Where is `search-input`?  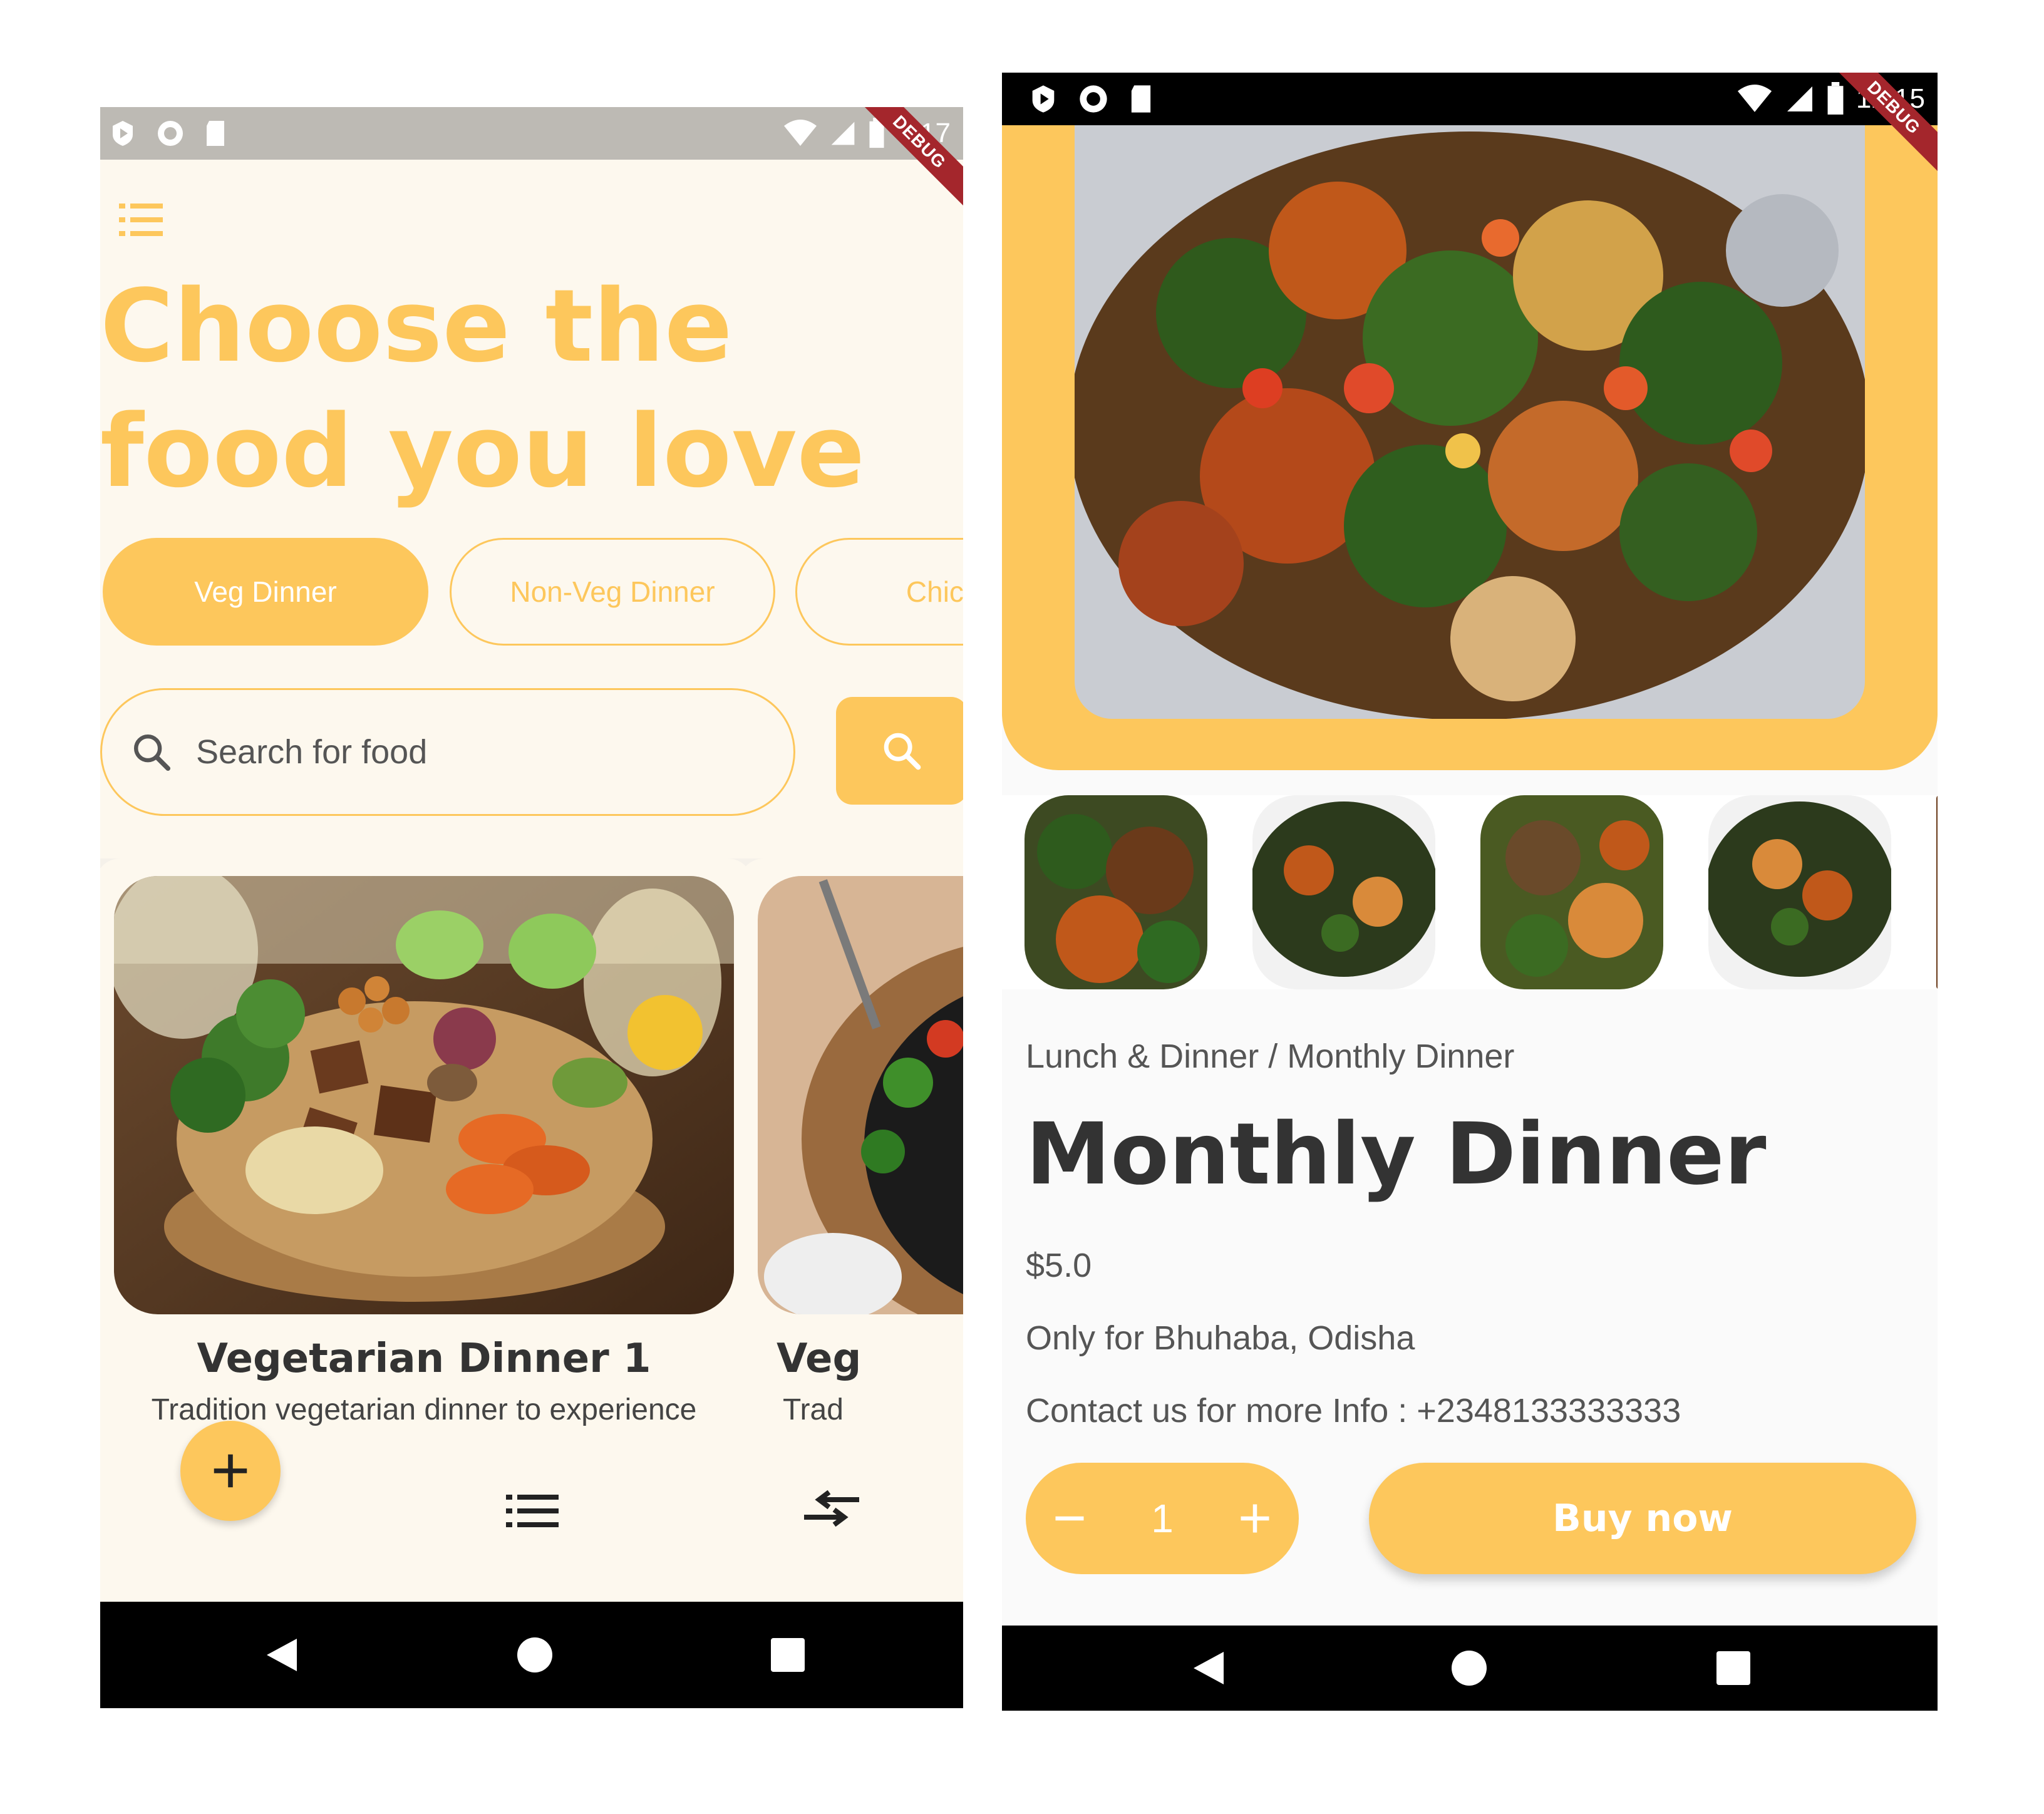 search-input is located at coordinates (446, 752).